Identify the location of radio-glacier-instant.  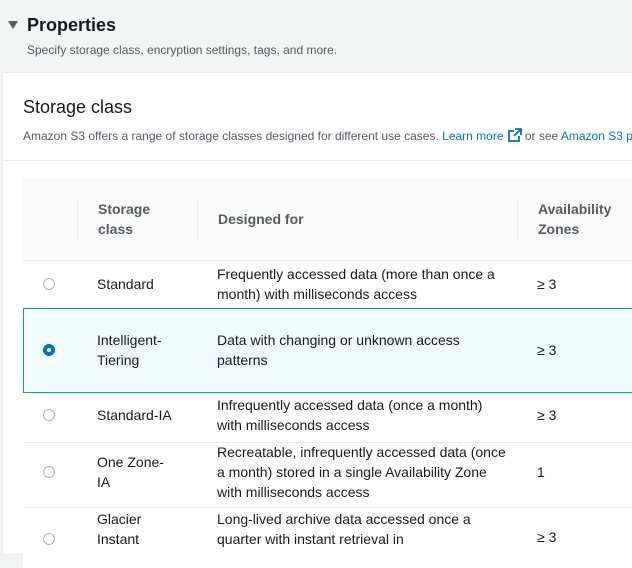
(49, 539).